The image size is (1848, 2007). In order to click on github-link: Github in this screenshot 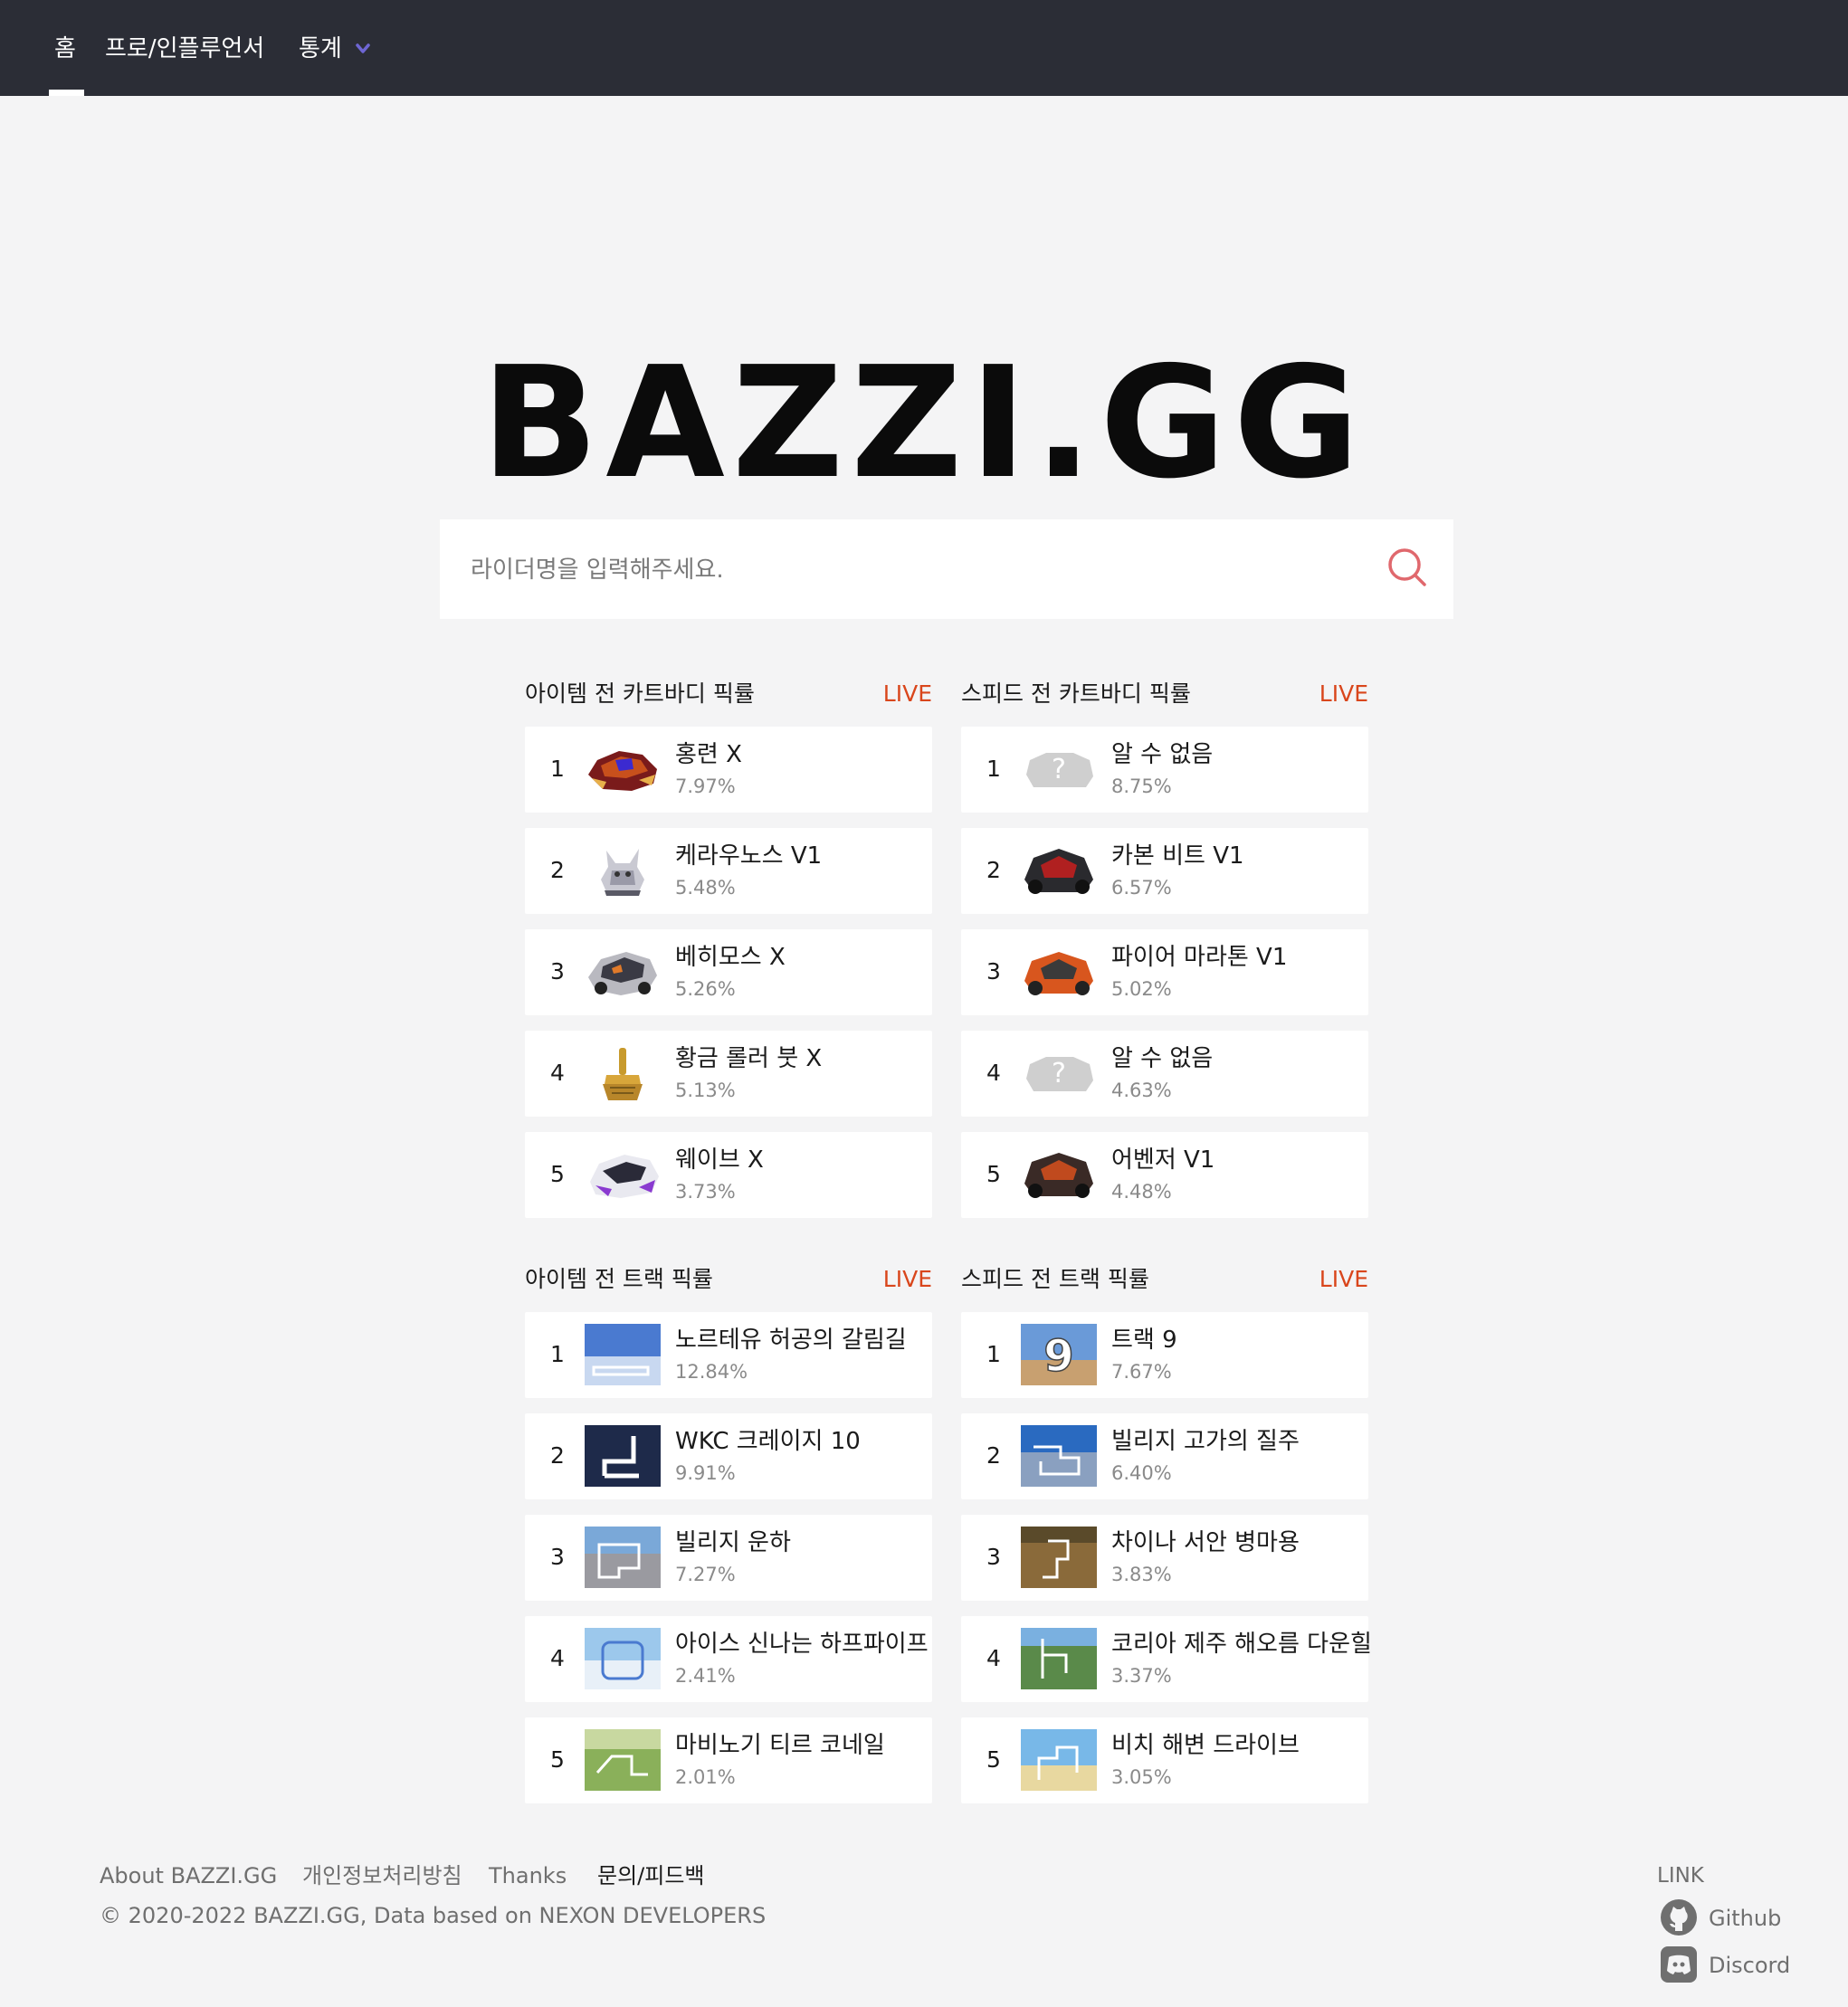, I will do `click(1732, 1918)`.